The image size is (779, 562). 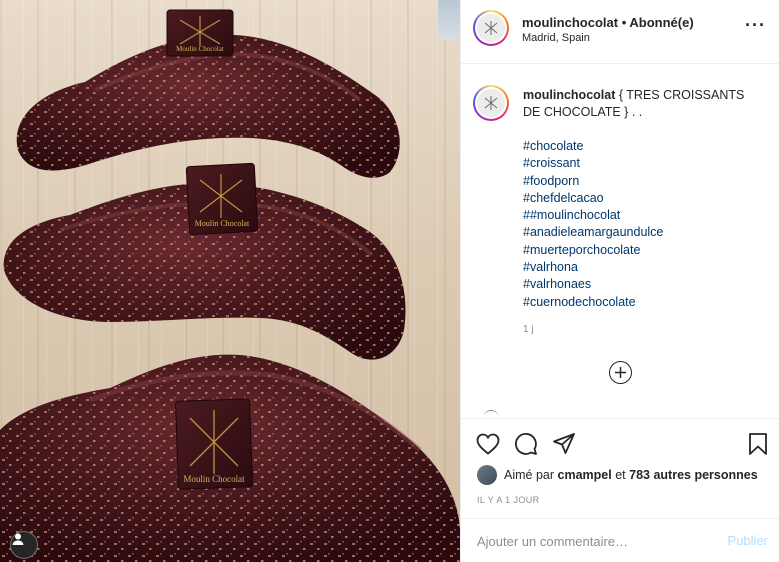 I want to click on share-icon, so click(x=564, y=443).